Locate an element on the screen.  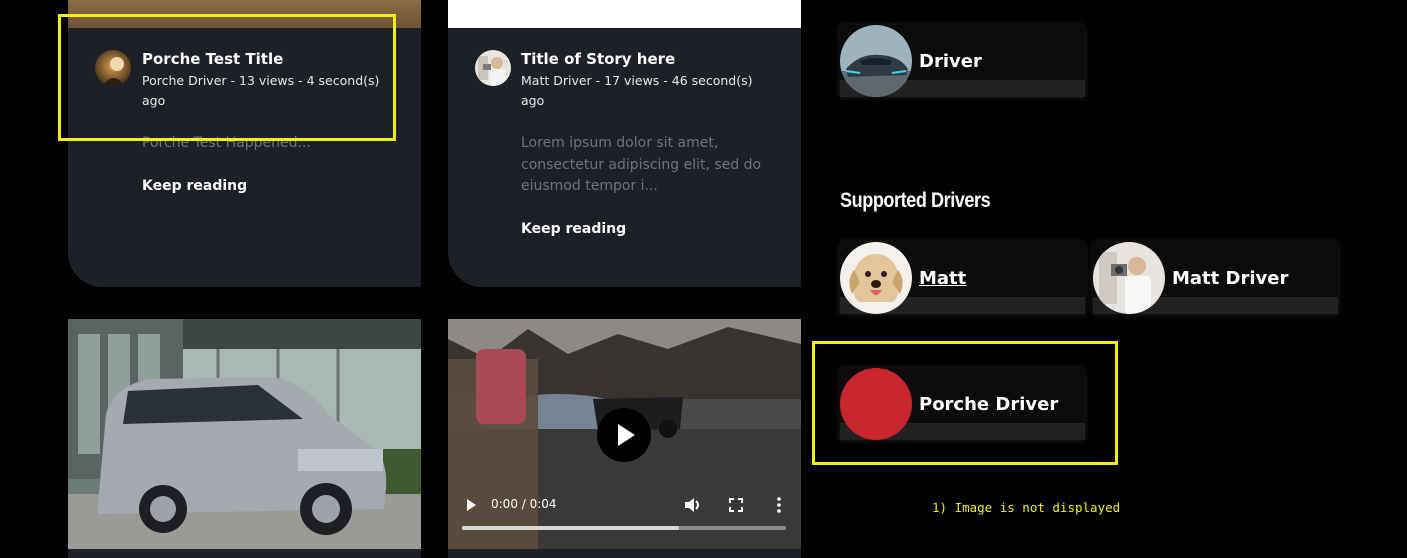
video-time: 0:00 / 0:04 is located at coordinates (524, 504).